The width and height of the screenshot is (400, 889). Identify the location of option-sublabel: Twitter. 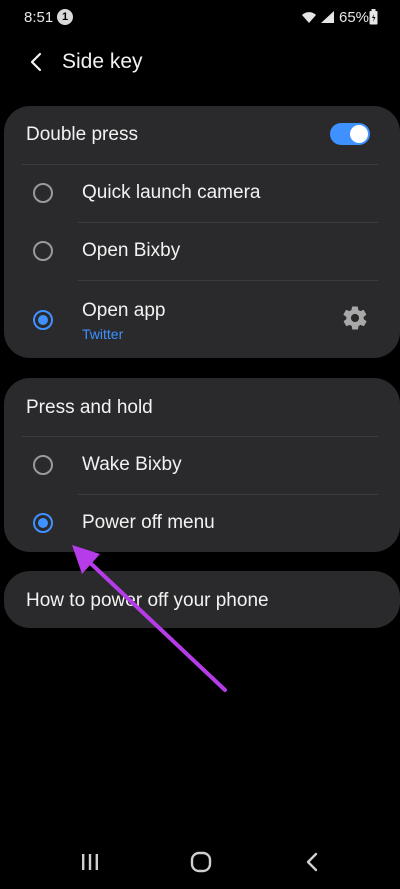
(103, 334).